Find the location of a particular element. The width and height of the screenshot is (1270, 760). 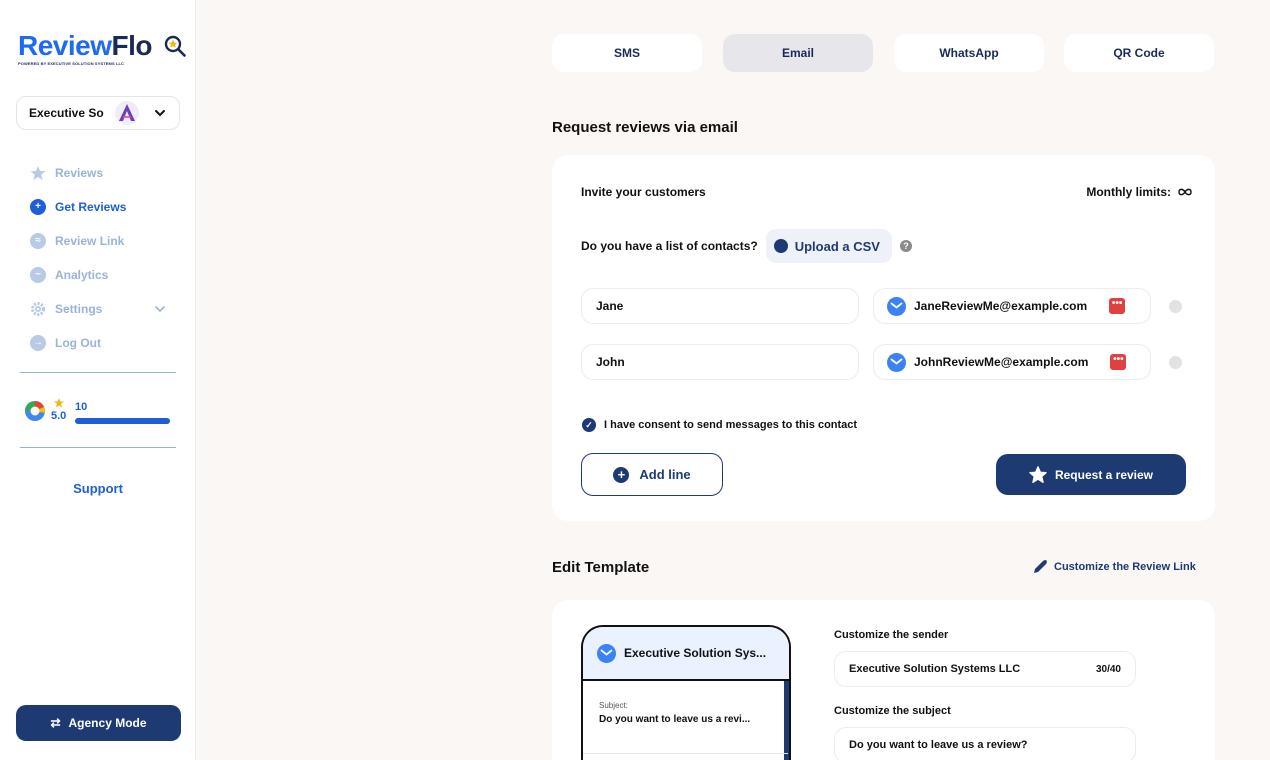

checkbox-checked-icon: ✓ is located at coordinates (589, 425).